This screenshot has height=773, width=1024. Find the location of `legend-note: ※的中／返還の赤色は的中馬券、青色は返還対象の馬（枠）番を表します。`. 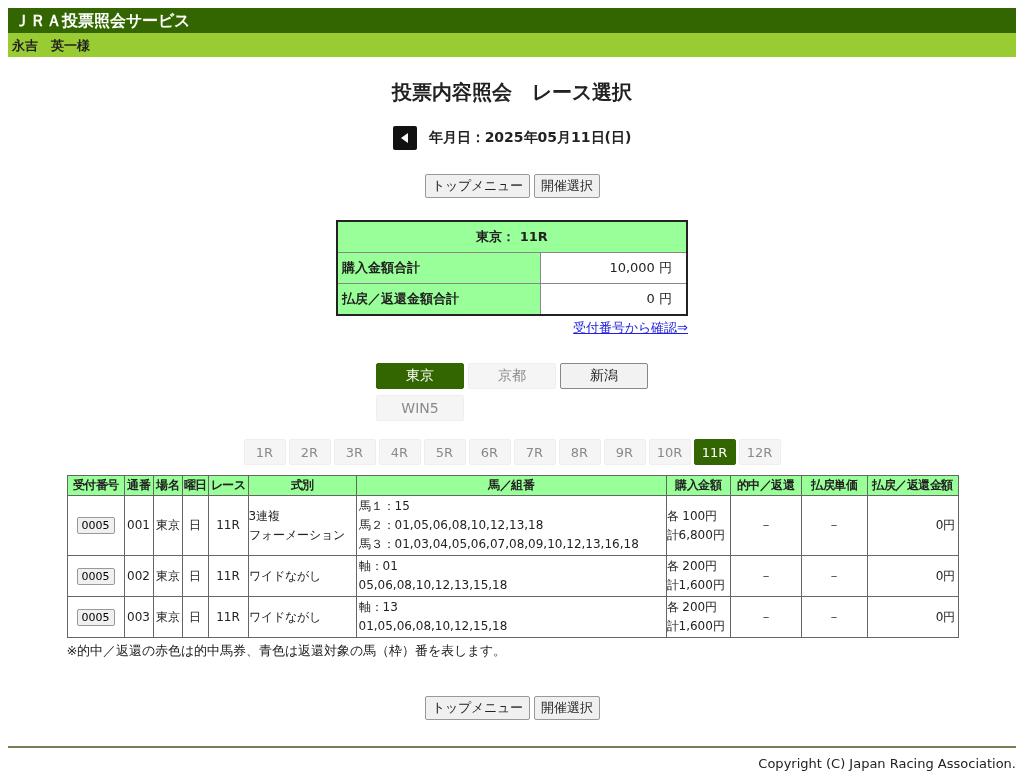

legend-note: ※的中／返還の赤色は的中馬券、青色は返還対象の馬（枠）番を表します。 is located at coordinates (287, 651).